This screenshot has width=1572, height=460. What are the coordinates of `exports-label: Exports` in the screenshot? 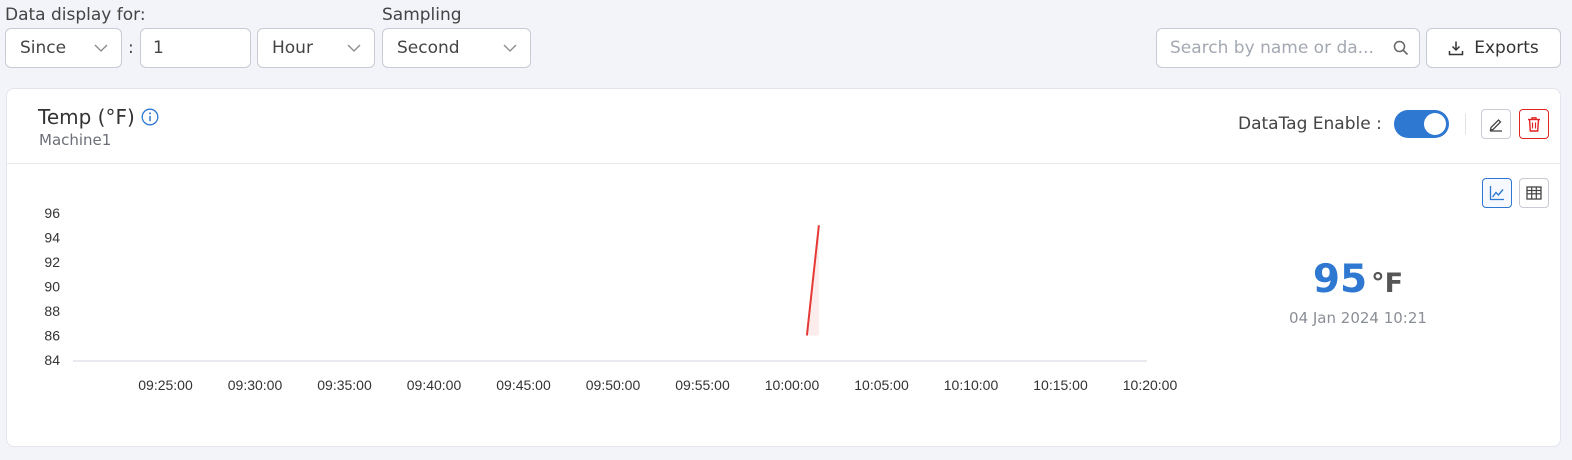 It's located at (1506, 48).